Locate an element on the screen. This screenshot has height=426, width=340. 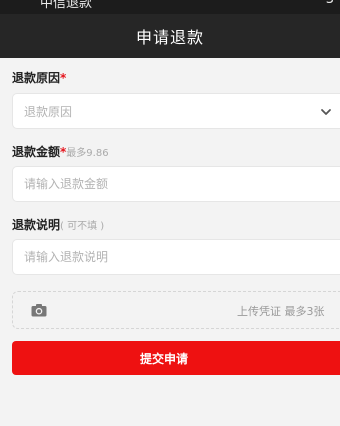
page-title: 申请退款 is located at coordinates (169, 37).